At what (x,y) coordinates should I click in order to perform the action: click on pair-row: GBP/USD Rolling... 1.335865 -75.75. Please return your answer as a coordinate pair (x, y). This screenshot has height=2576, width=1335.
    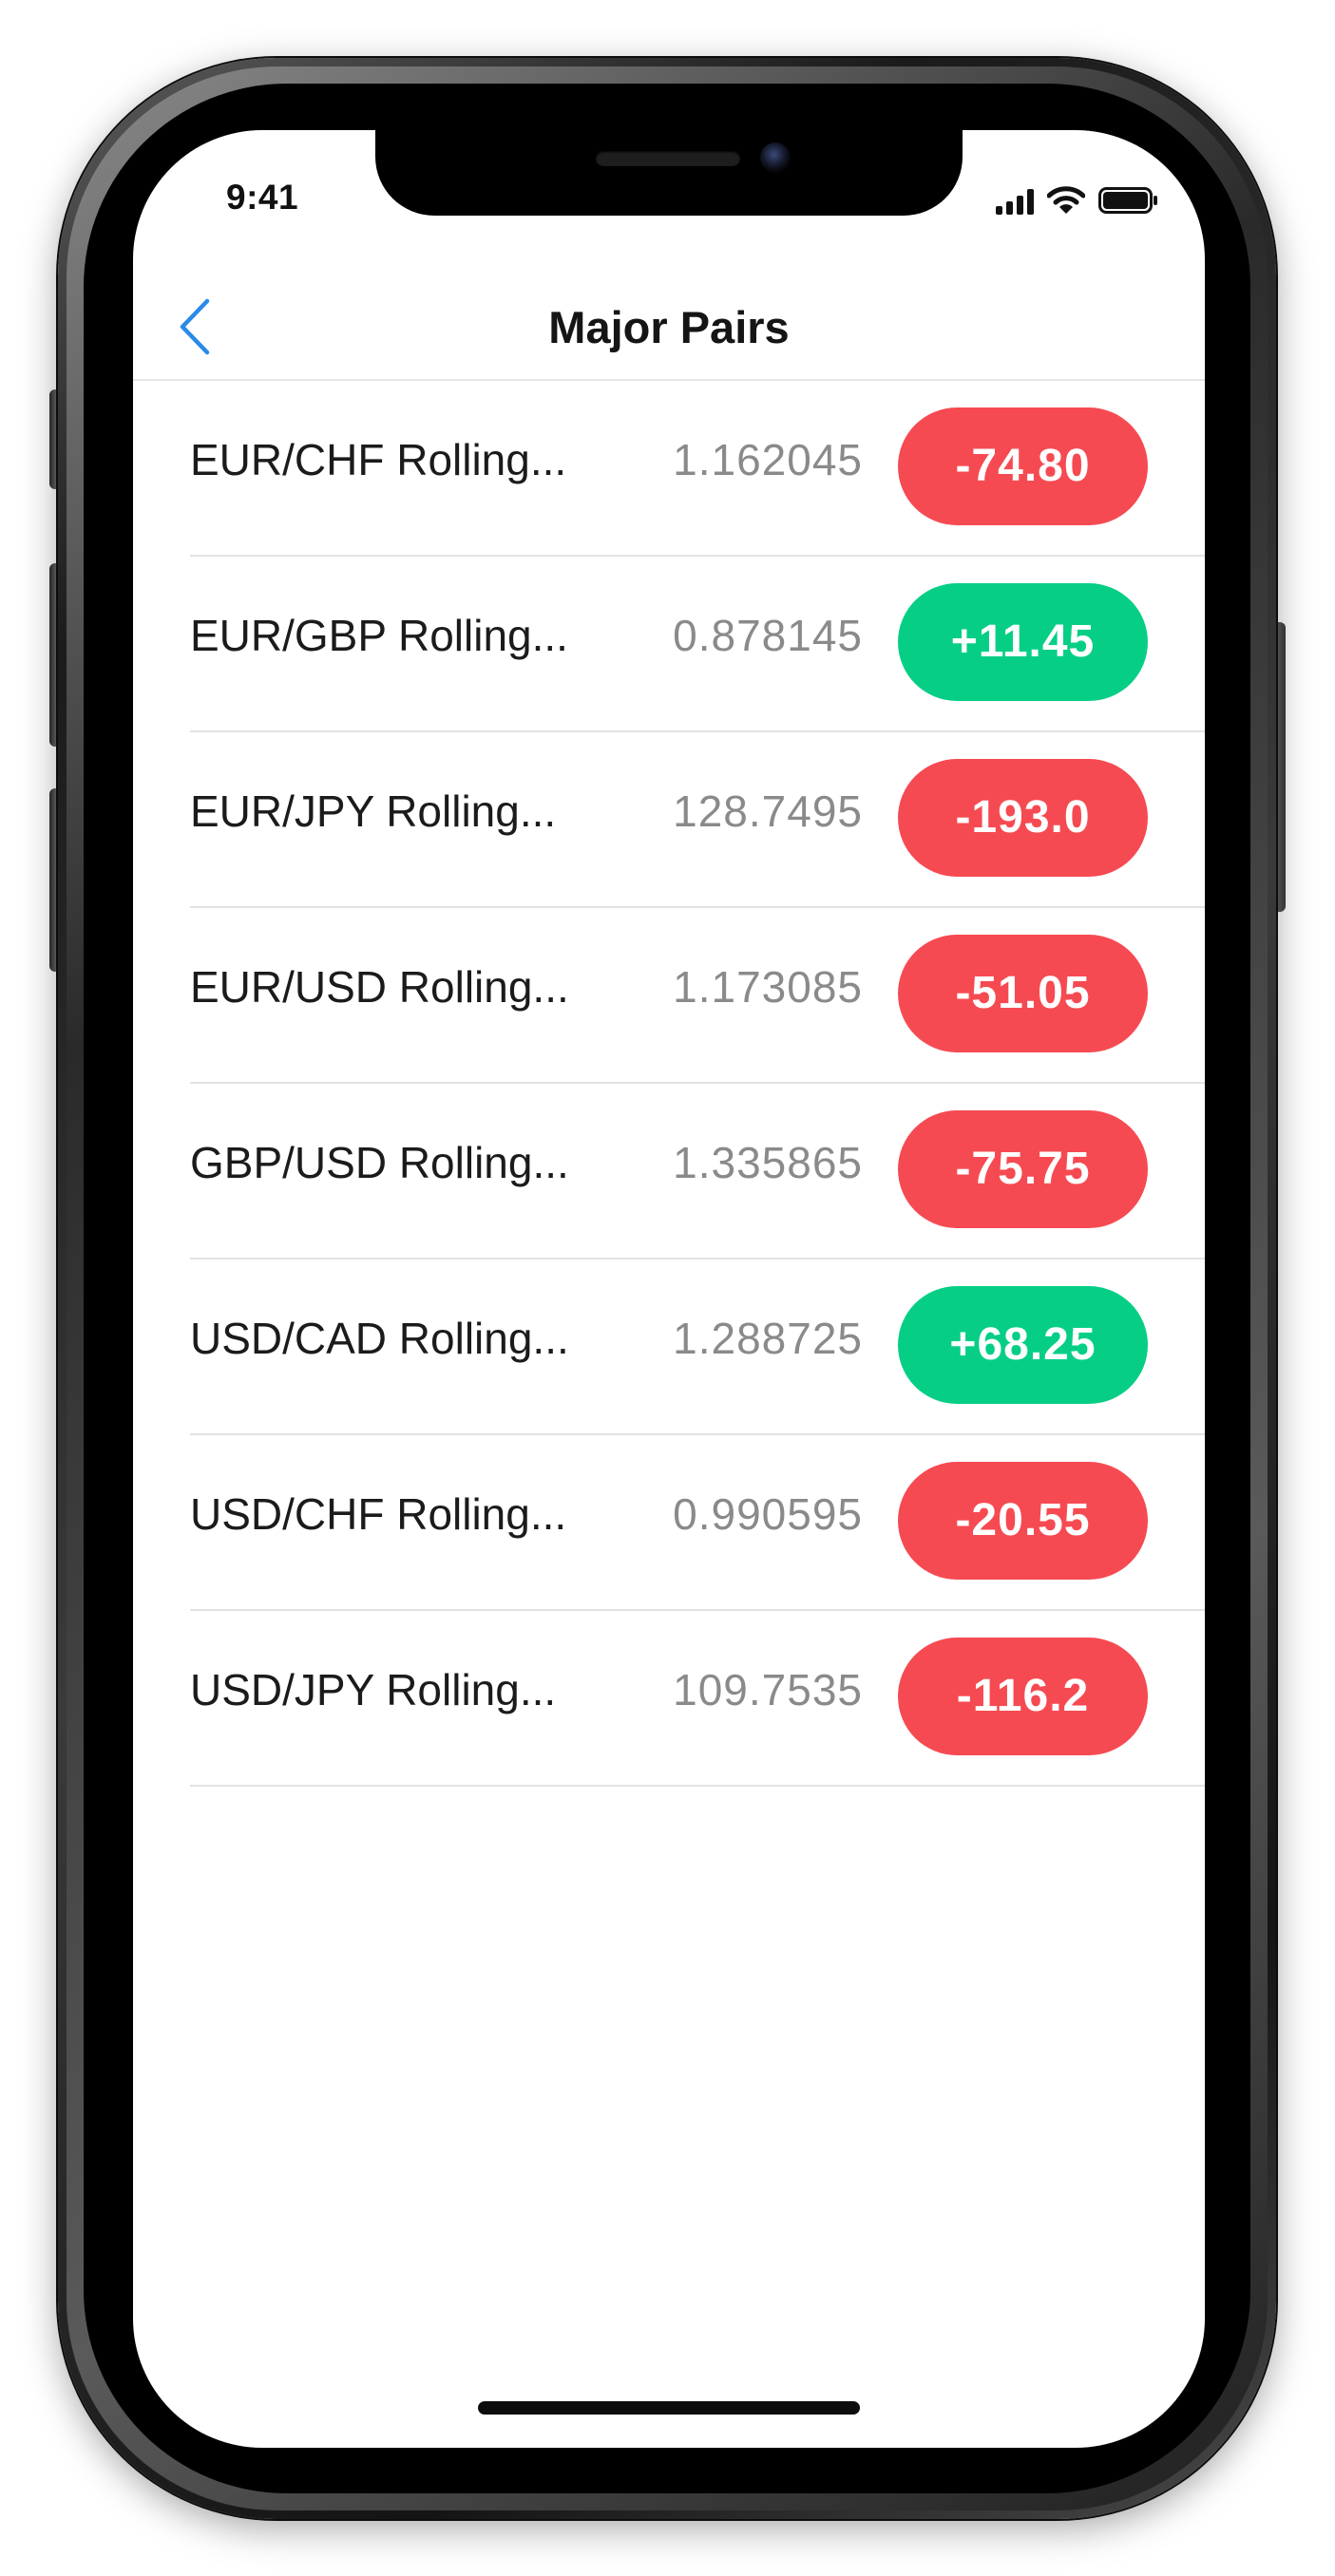
    Looking at the image, I should click on (697, 1172).